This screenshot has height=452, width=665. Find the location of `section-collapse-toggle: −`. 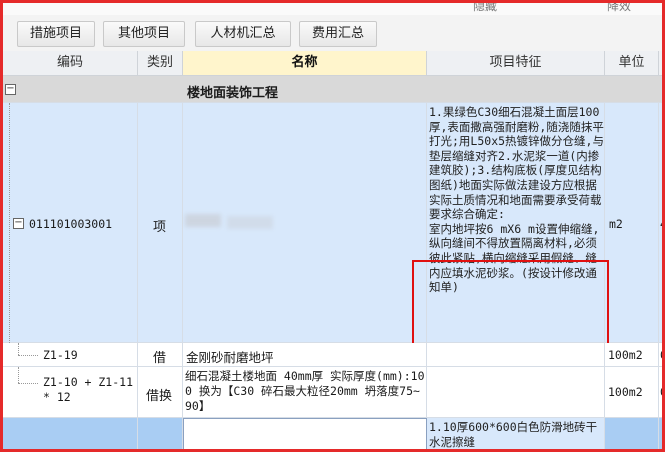

section-collapse-toggle: − is located at coordinates (10, 89).